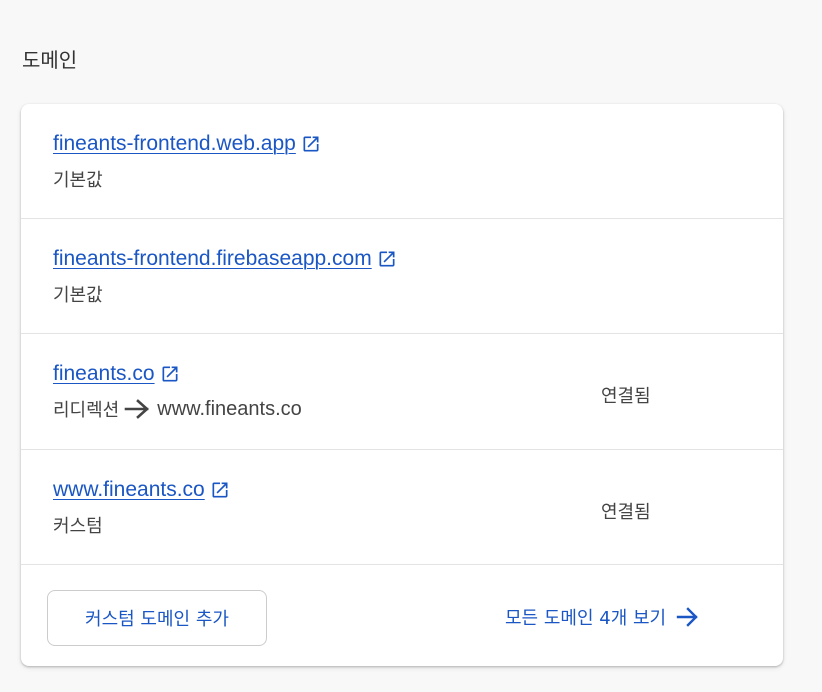  I want to click on redirect-target: www.fineants.co, so click(229, 408).